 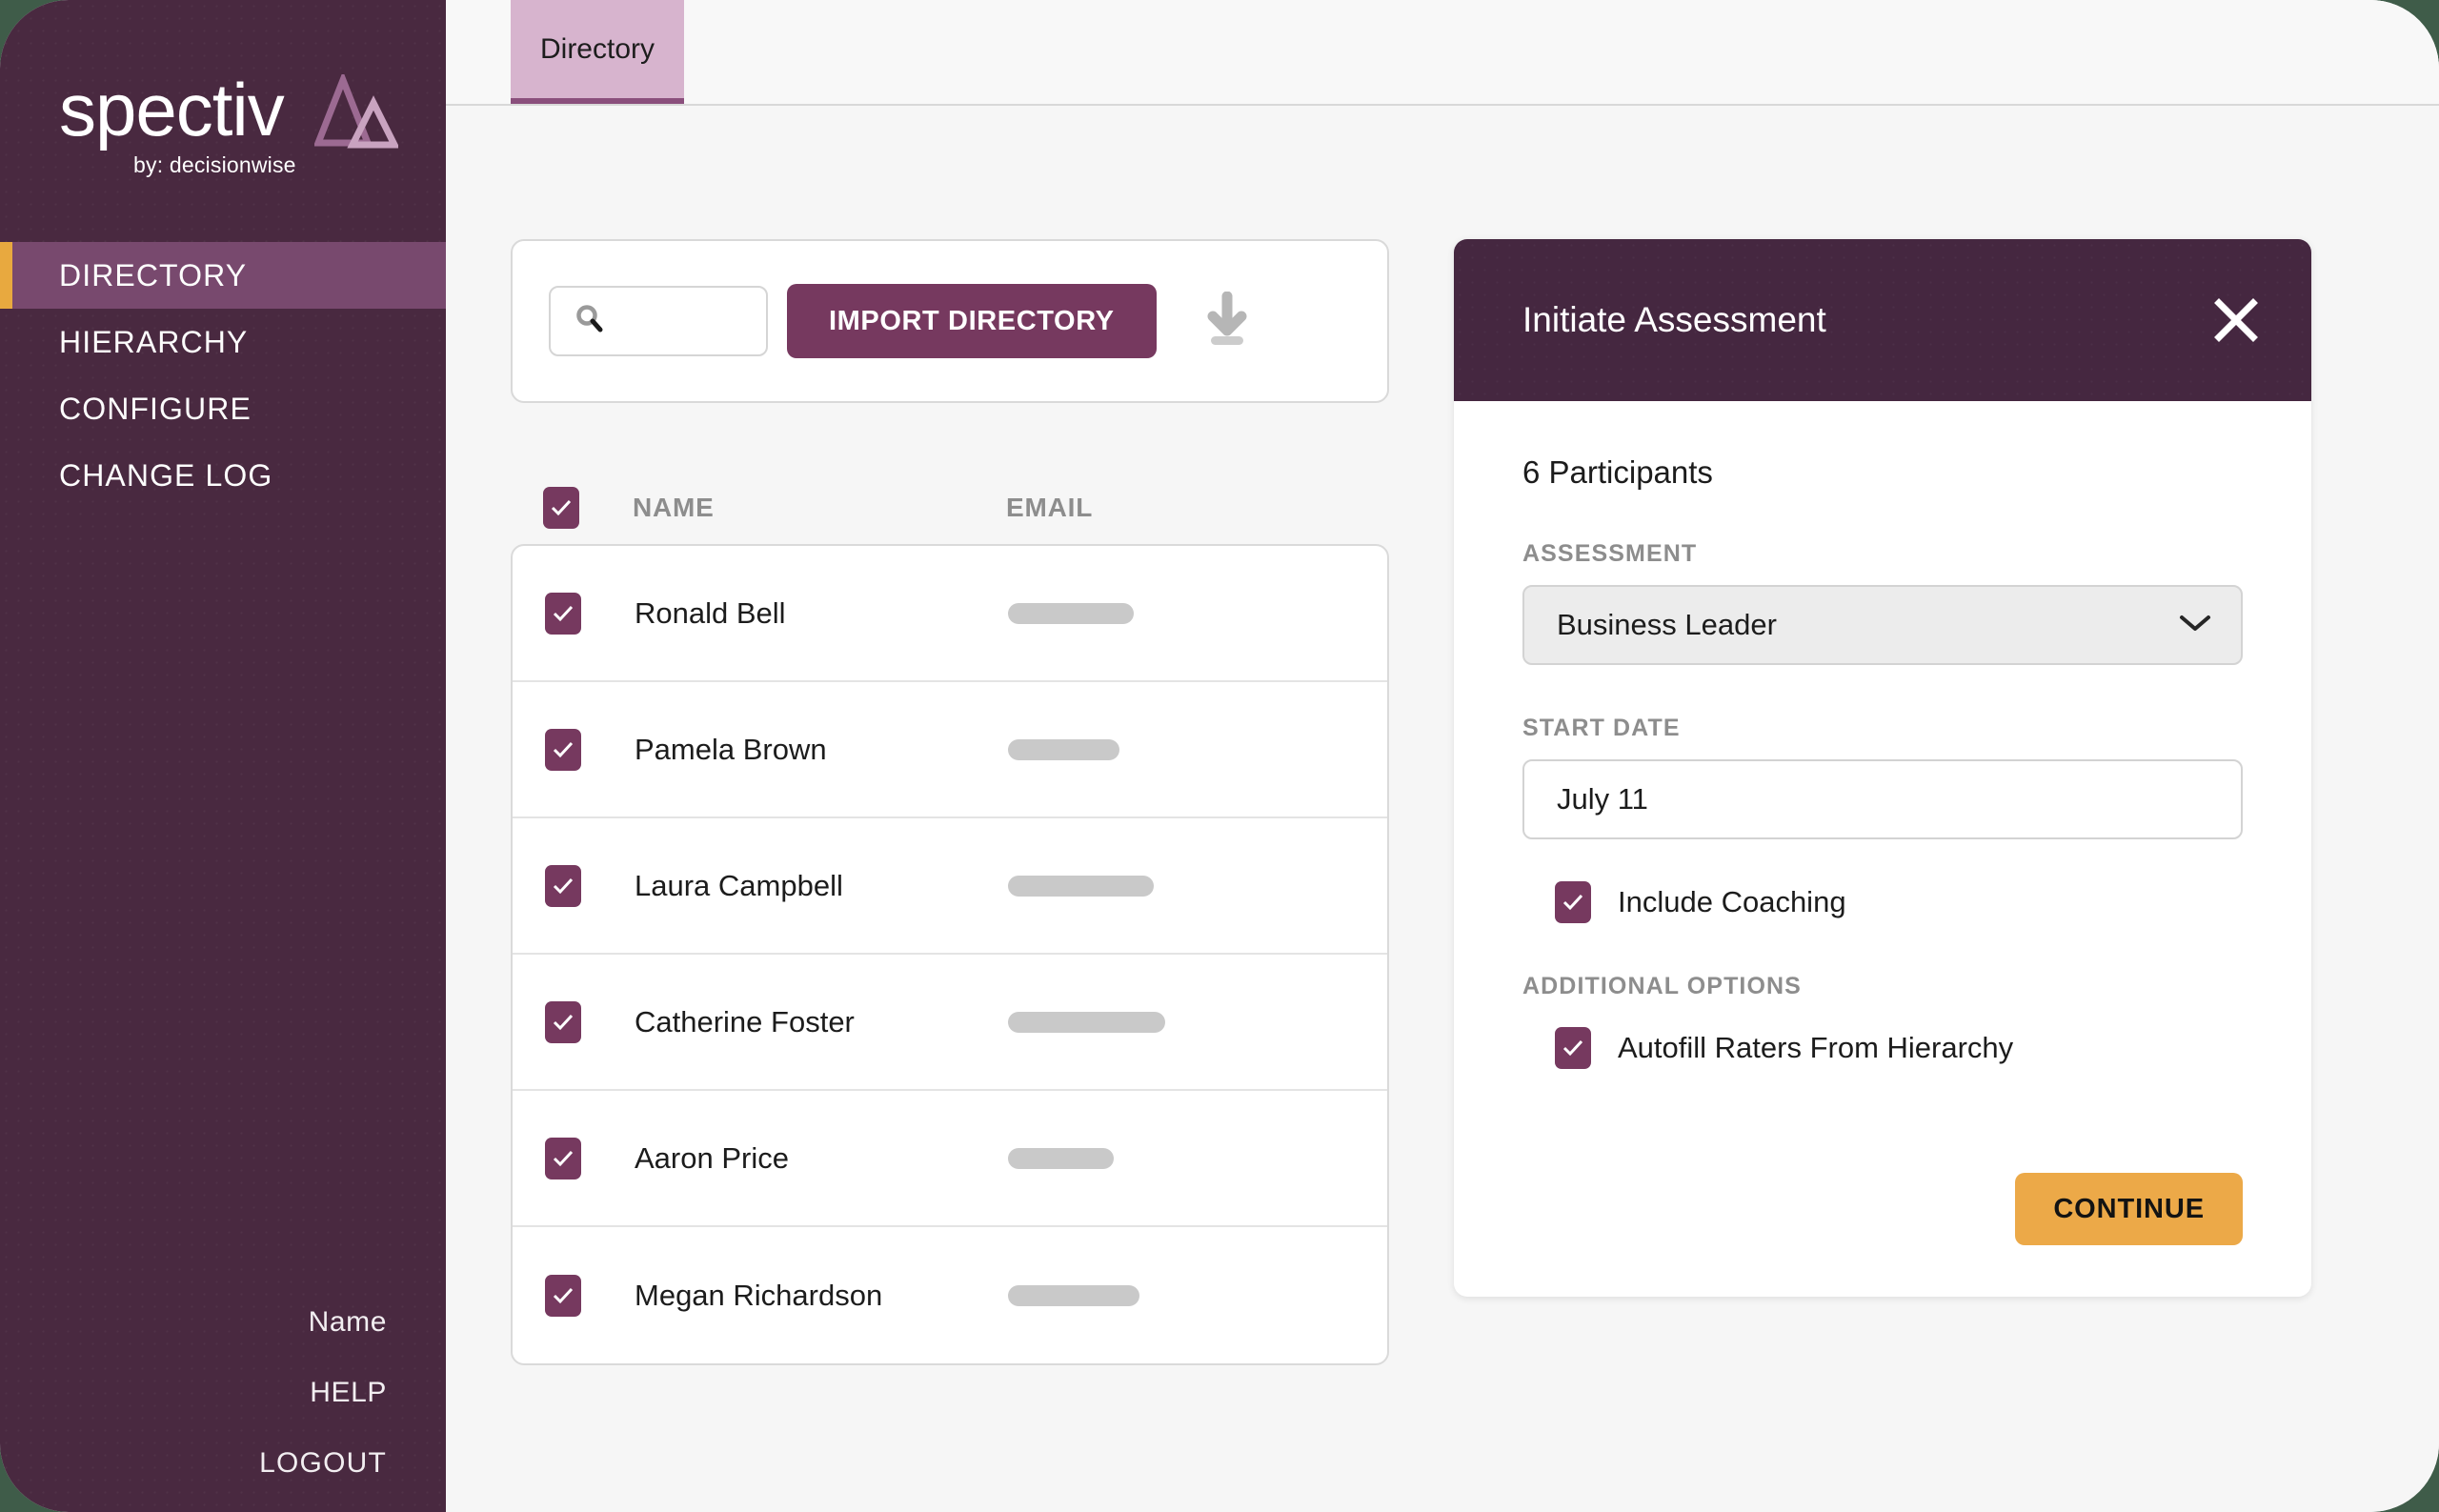 I want to click on sidebar-nav: DIRECTORY HIERARCHY CONFIGURE CHANGE LOG, so click(x=223, y=376).